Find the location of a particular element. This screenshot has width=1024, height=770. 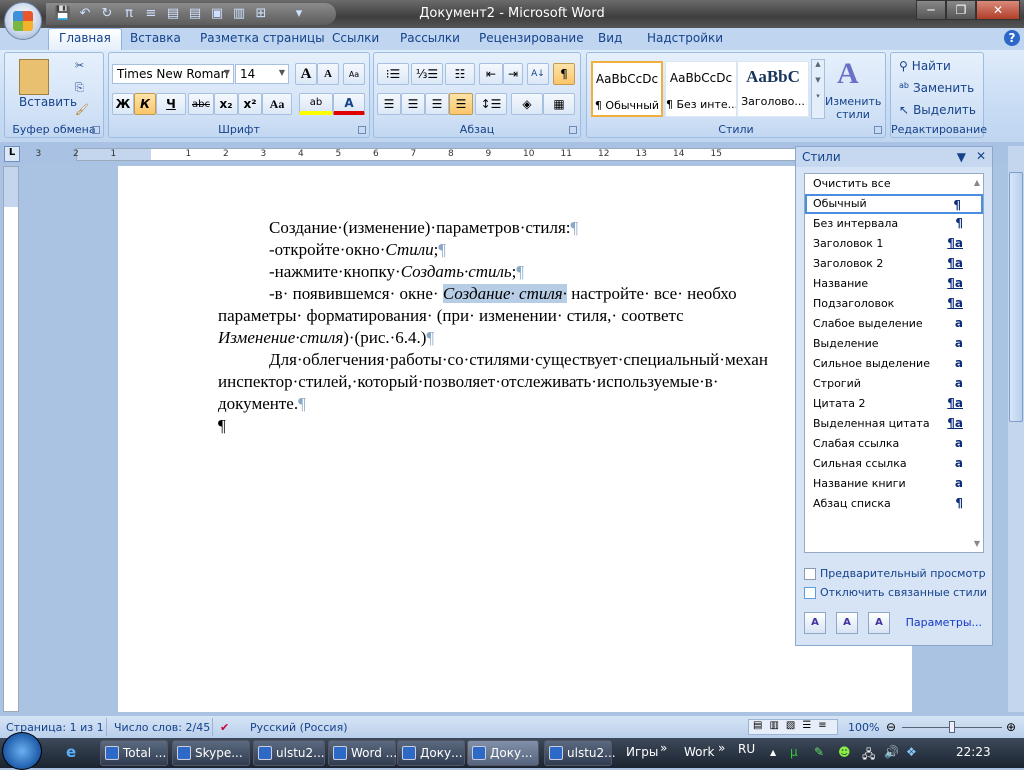

horizontal-ruler: 3 2 1 1 2 3 4 5 6 7 8 9 10 11 12 13 14 15 is located at coordinates (416, 154).